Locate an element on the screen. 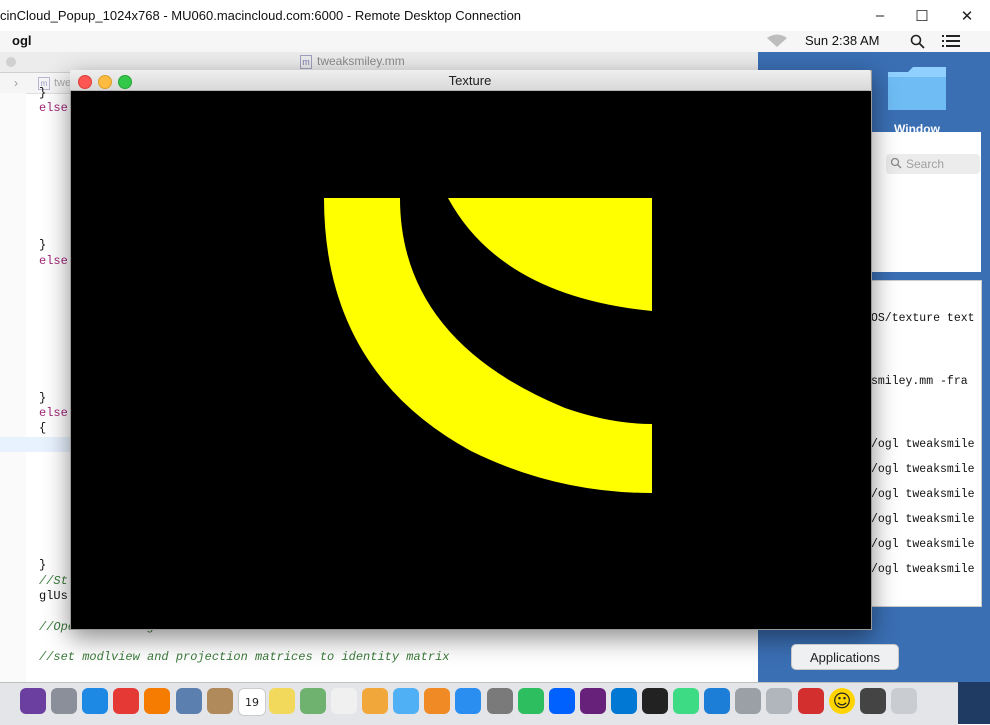 The width and height of the screenshot is (990, 725). search-icon is located at coordinates (896, 165).